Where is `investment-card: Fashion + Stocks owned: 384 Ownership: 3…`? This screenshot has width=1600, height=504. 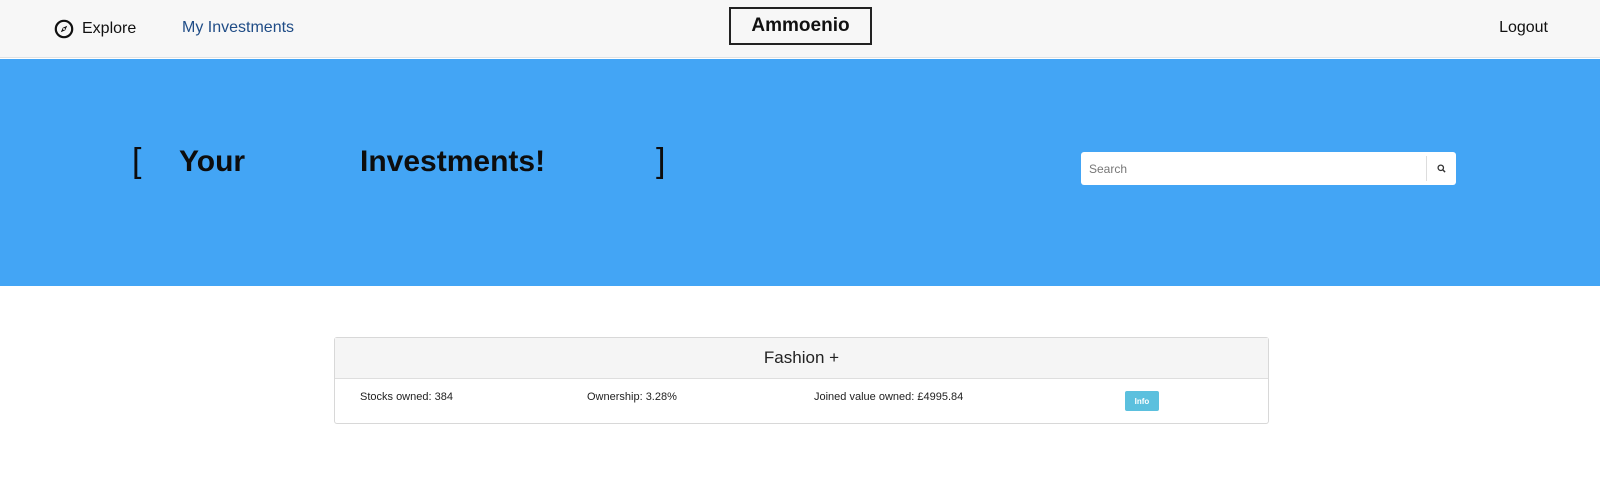 investment-card: Fashion + Stocks owned: 384 Ownership: 3… is located at coordinates (801, 380).